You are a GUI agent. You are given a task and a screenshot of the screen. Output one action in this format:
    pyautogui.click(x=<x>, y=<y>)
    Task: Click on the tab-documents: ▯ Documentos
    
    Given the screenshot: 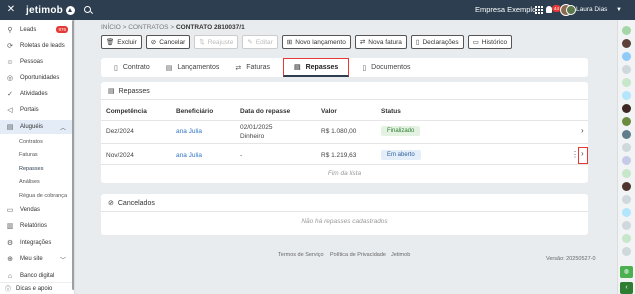 What is the action you would take?
    pyautogui.click(x=386, y=67)
    